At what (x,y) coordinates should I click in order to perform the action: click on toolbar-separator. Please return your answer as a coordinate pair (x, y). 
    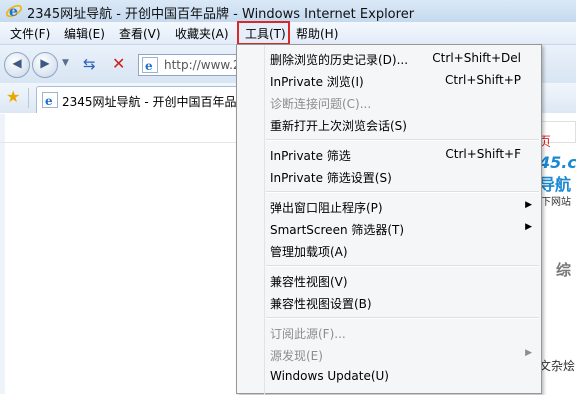
    Looking at the image, I should click on (28, 98).